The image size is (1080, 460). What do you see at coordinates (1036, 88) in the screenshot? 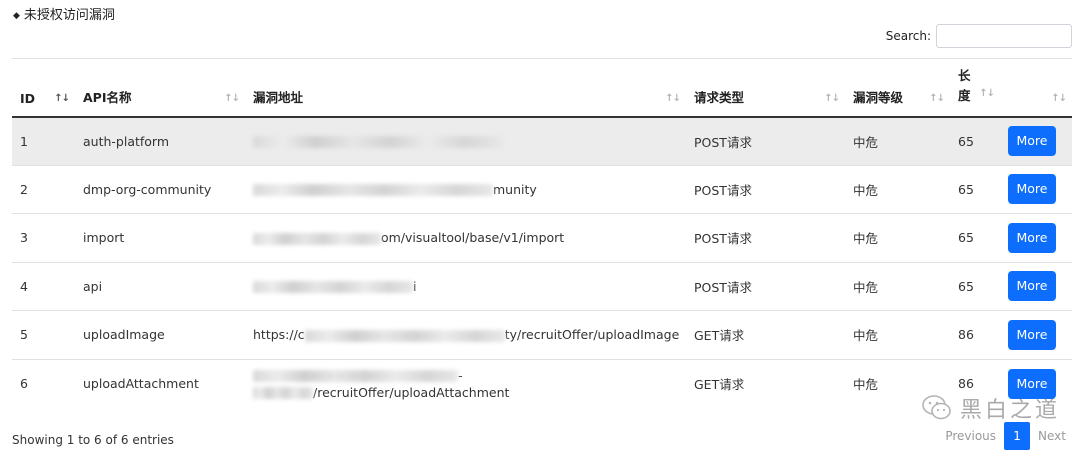
I see `column-header-action: ↑↓` at bounding box center [1036, 88].